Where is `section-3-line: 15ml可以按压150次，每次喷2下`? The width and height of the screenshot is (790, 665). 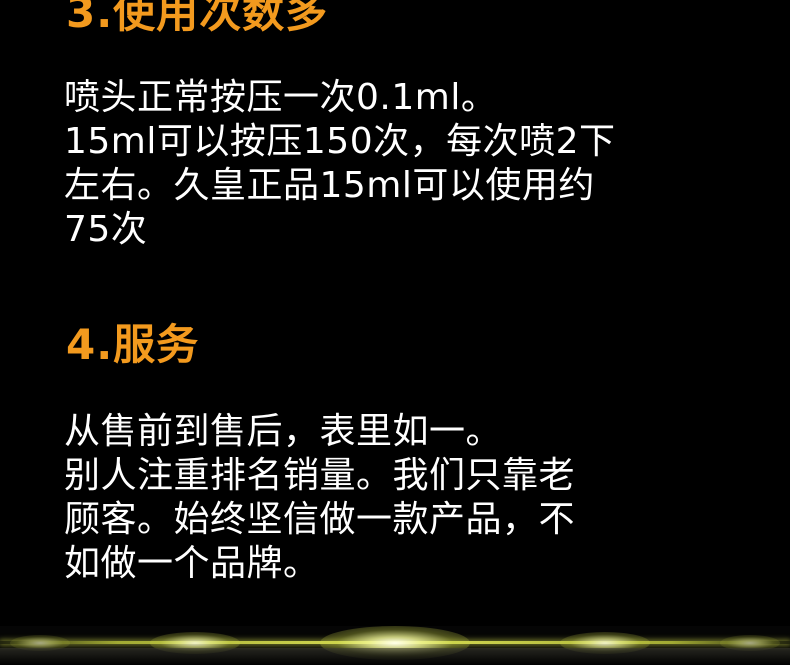
section-3-line: 15ml可以按压150次，每次喷2下 is located at coordinates (340, 141).